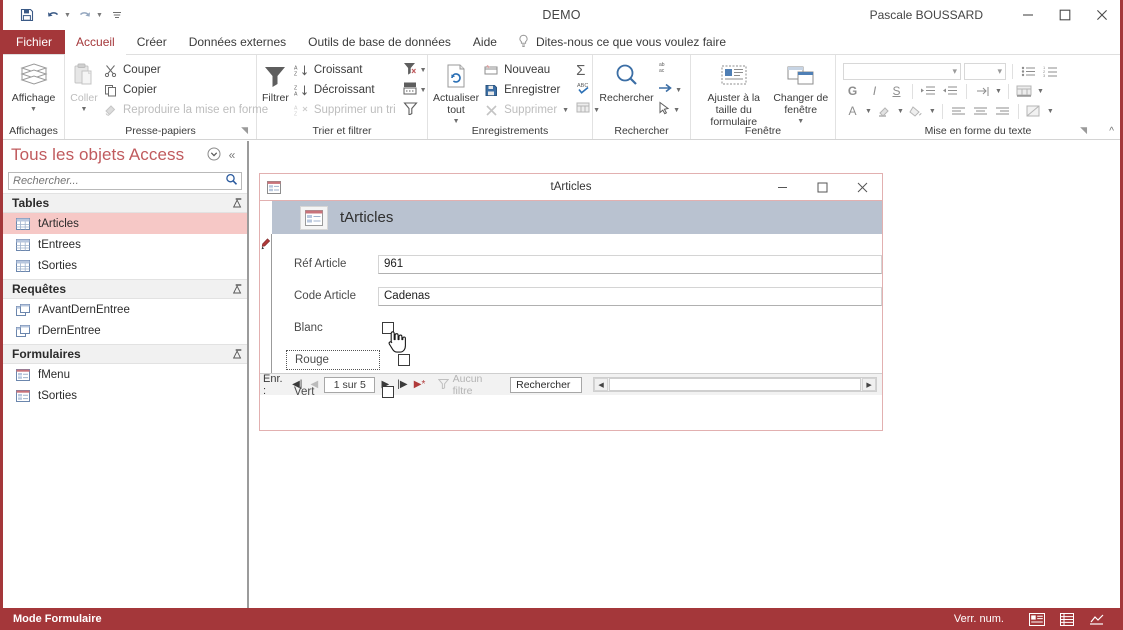 The height and width of the screenshot is (630, 1123). What do you see at coordinates (1037, 619) in the screenshot?
I see `form-view-icon` at bounding box center [1037, 619].